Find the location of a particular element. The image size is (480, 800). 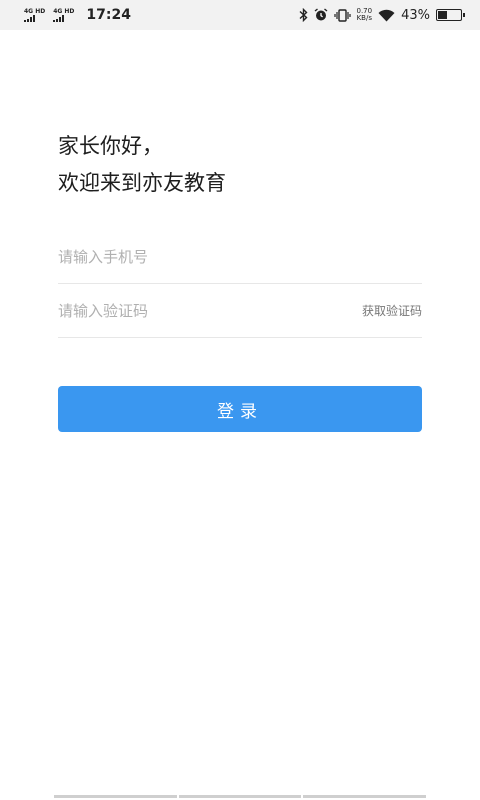

greeting-line-1: 家长你好， is located at coordinates (110, 146).